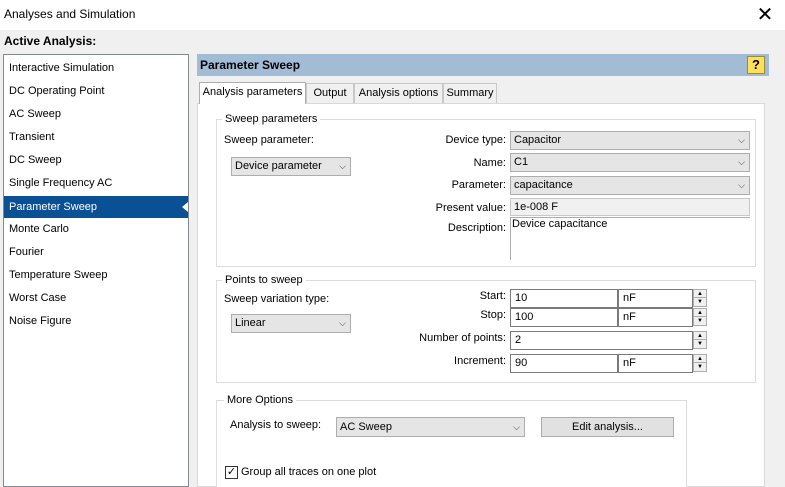  Describe the element at coordinates (630, 162) in the screenshot. I see `name-select: C1 ⌵` at that location.